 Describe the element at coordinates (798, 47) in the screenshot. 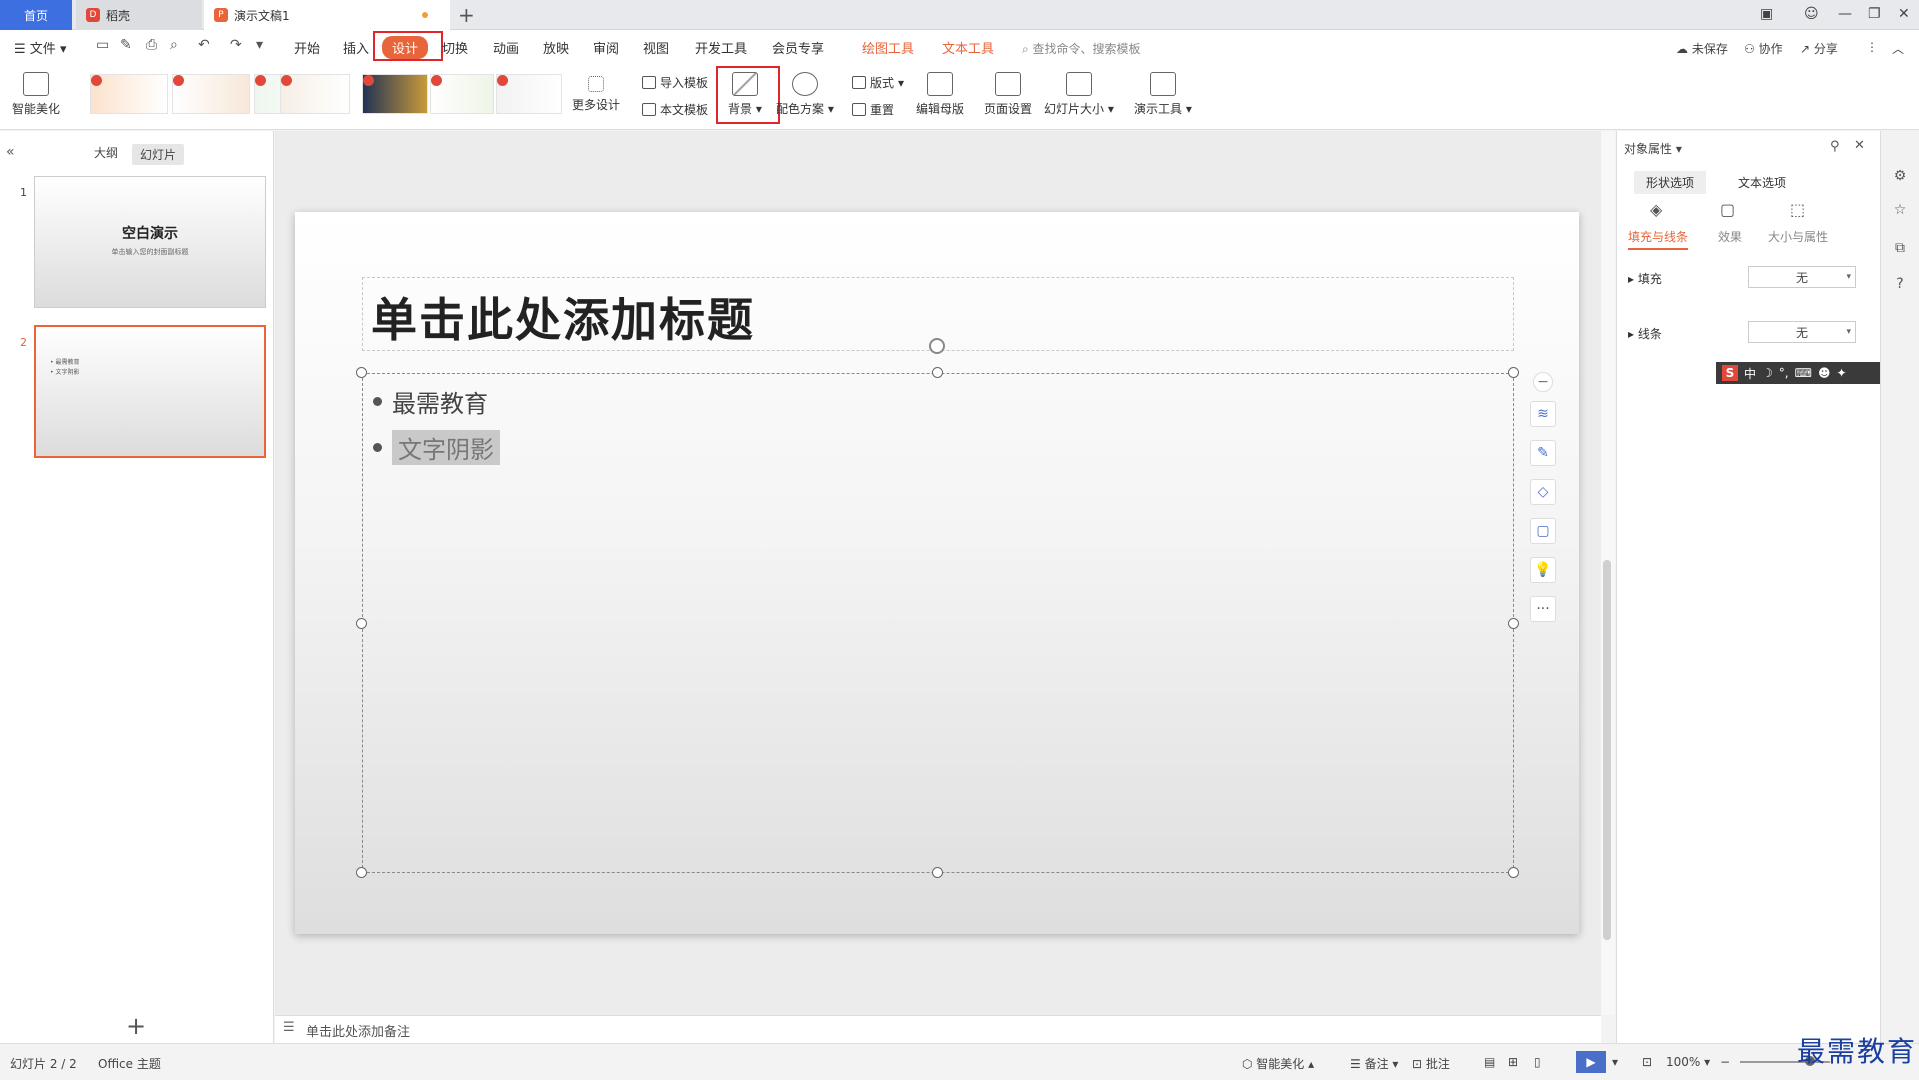

I see `menu-member: 会员专享` at that location.